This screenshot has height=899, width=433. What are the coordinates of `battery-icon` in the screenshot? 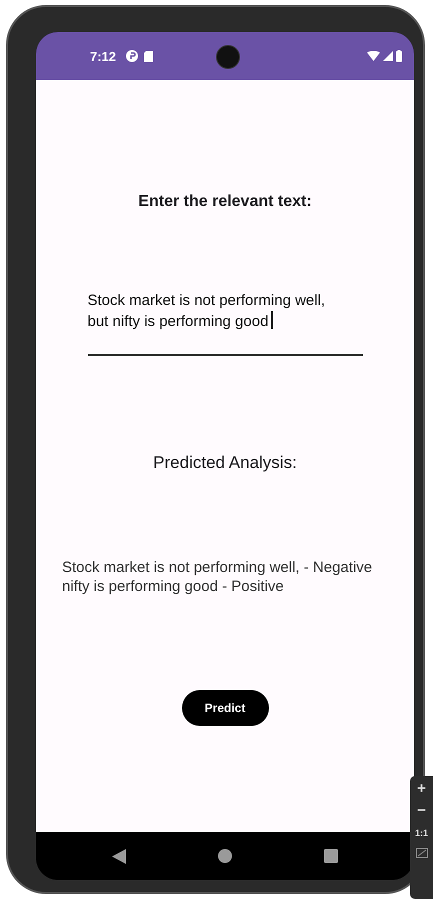 It's located at (399, 56).